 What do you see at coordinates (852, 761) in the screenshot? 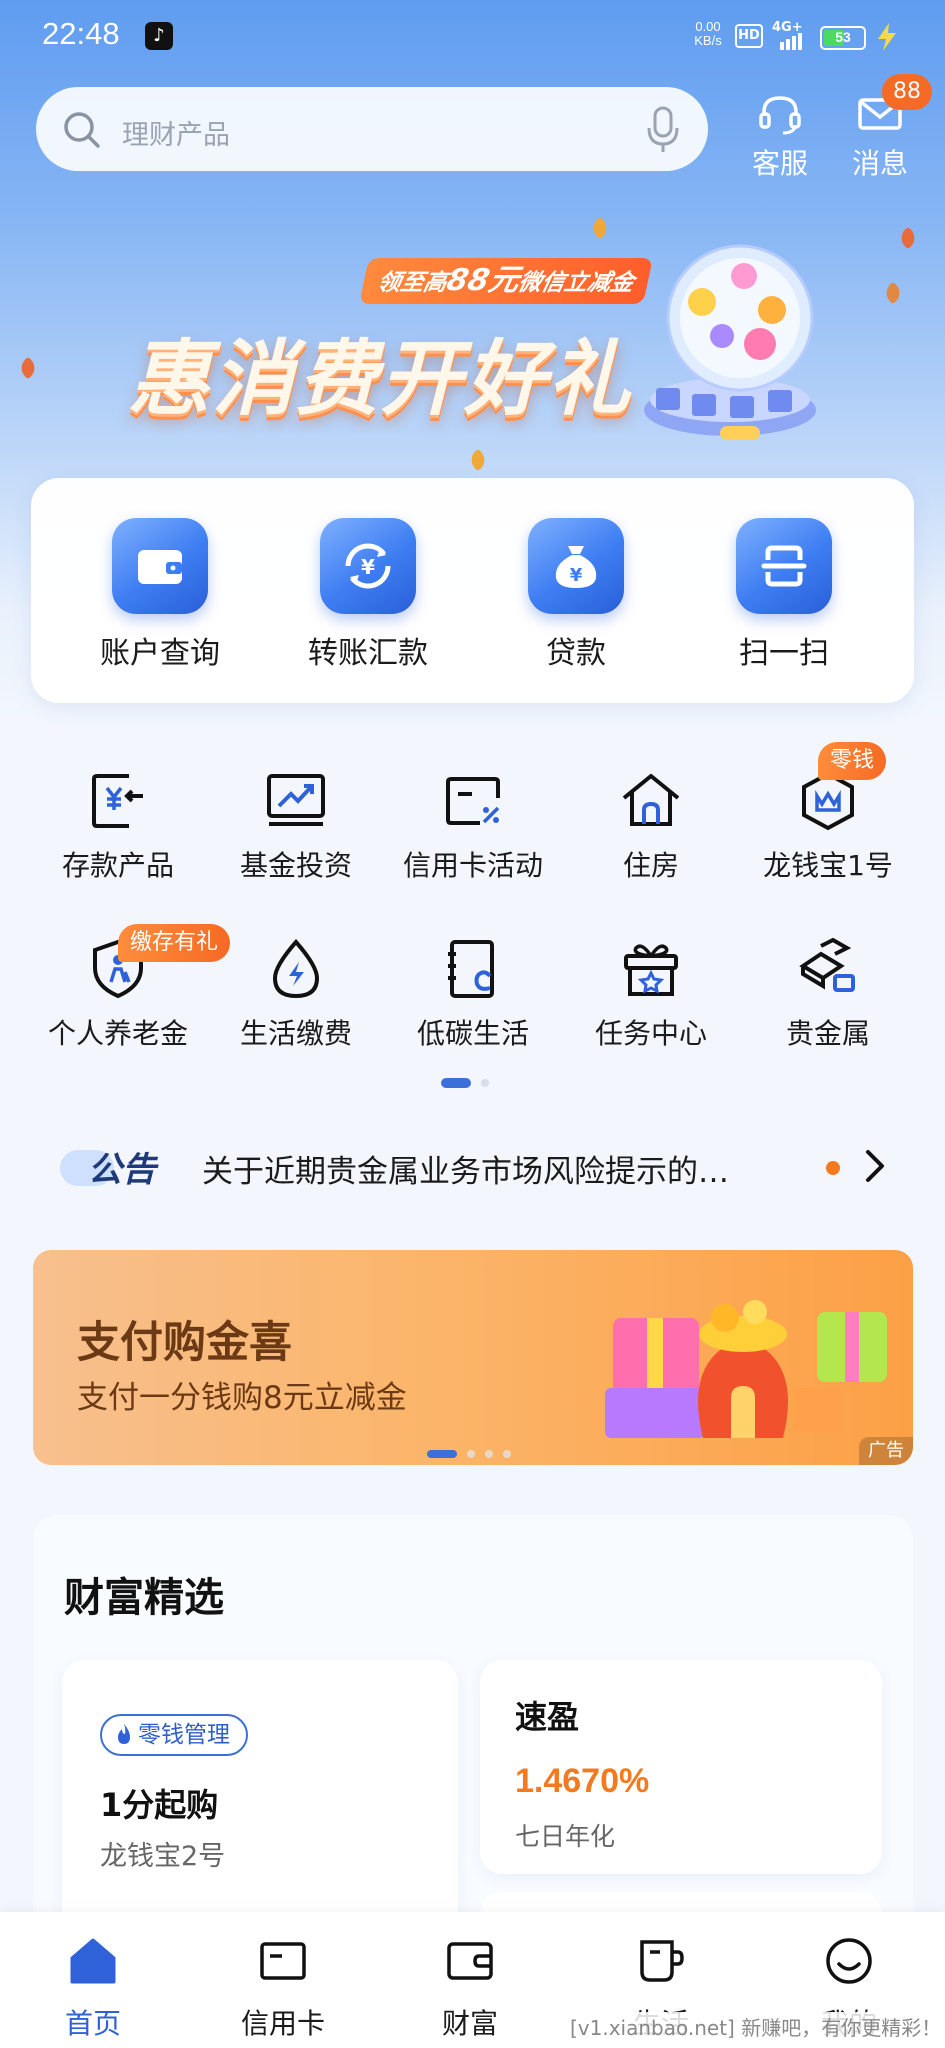
I see `change-tag: 零钱` at bounding box center [852, 761].